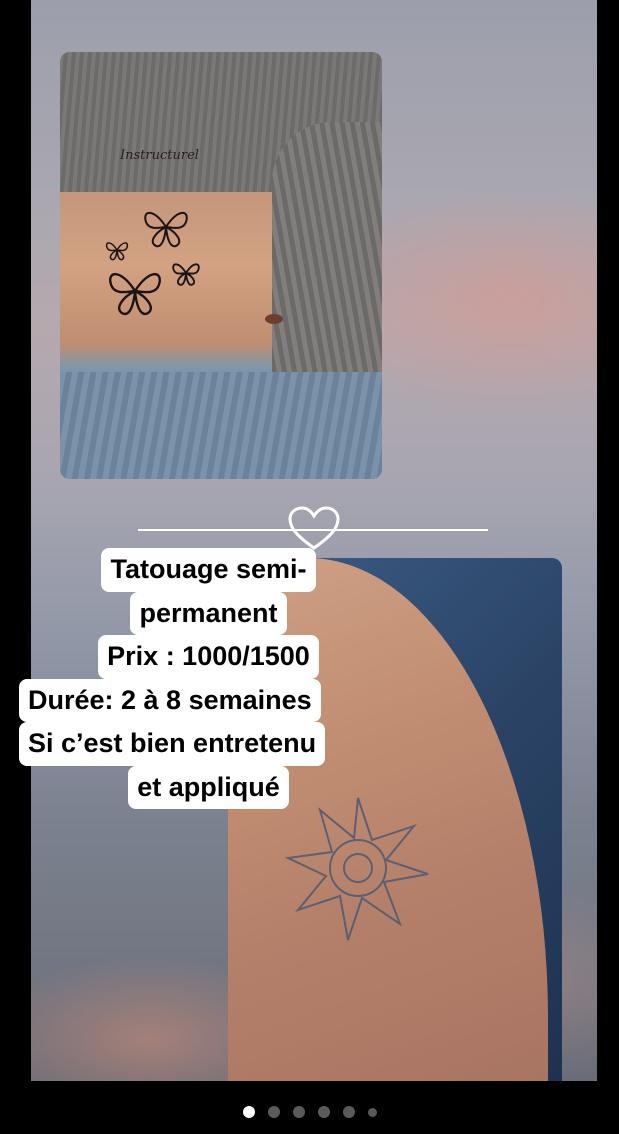 This screenshot has height=1134, width=619. I want to click on caption-line: Si c’est bien entretenu, so click(172, 744).